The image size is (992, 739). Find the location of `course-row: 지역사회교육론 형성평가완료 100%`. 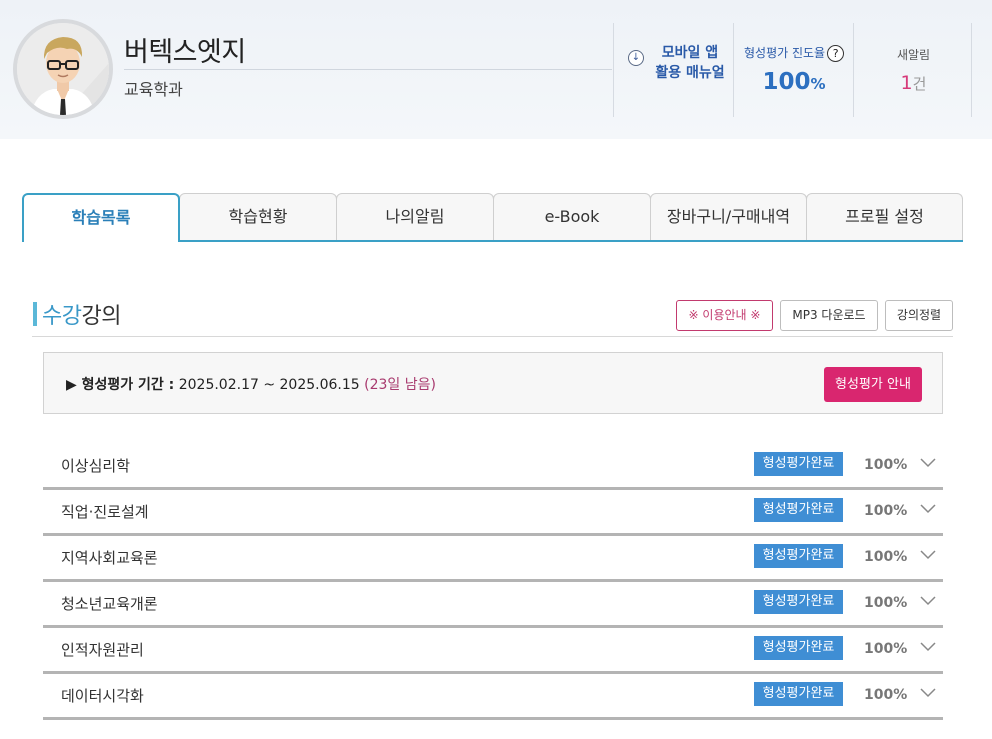

course-row: 지역사회교육론 형성평가완료 100% is located at coordinates (493, 559).